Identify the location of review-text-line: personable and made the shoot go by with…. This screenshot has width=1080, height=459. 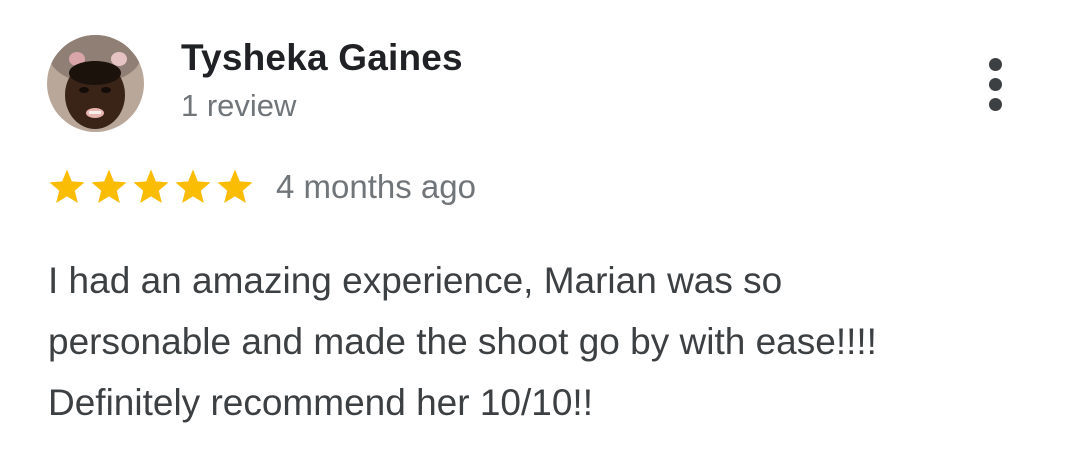
(462, 341).